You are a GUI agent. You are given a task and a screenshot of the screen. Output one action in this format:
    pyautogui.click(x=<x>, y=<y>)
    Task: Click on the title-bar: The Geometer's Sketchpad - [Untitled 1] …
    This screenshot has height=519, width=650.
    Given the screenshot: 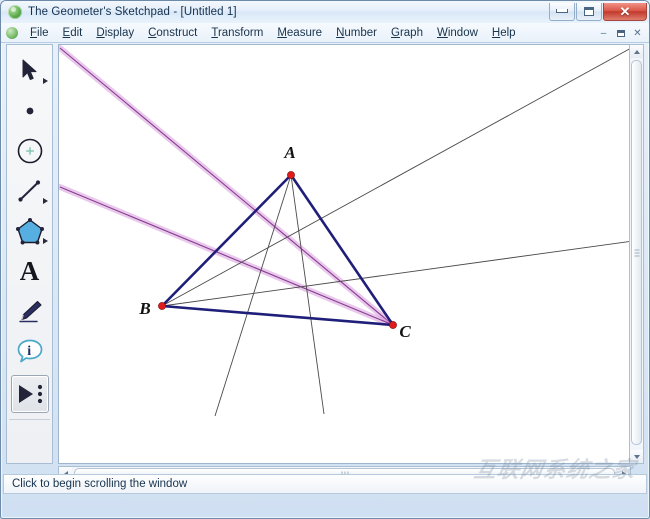 What is the action you would take?
    pyautogui.click(x=325, y=12)
    